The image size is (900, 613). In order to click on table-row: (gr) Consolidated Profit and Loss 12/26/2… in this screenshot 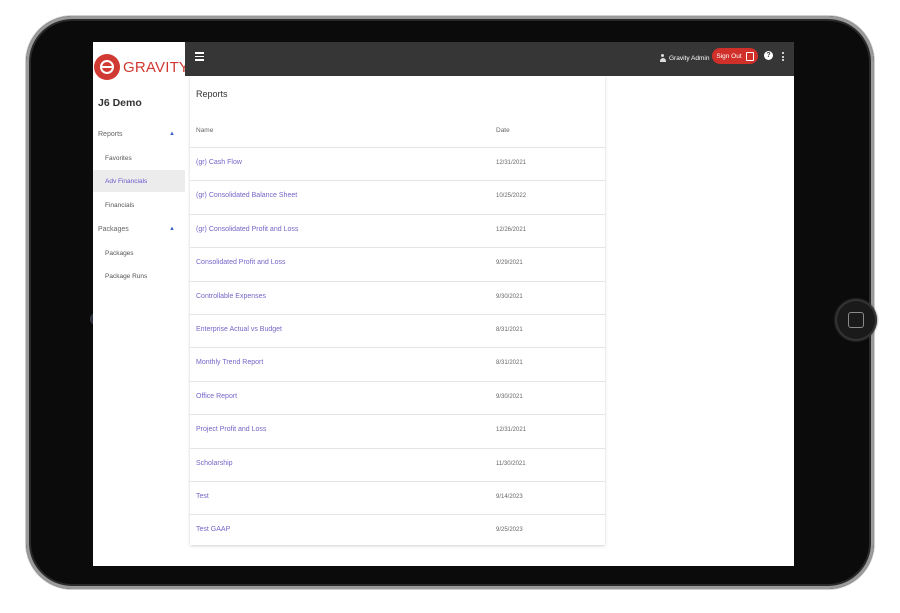, I will do `click(397, 230)`.